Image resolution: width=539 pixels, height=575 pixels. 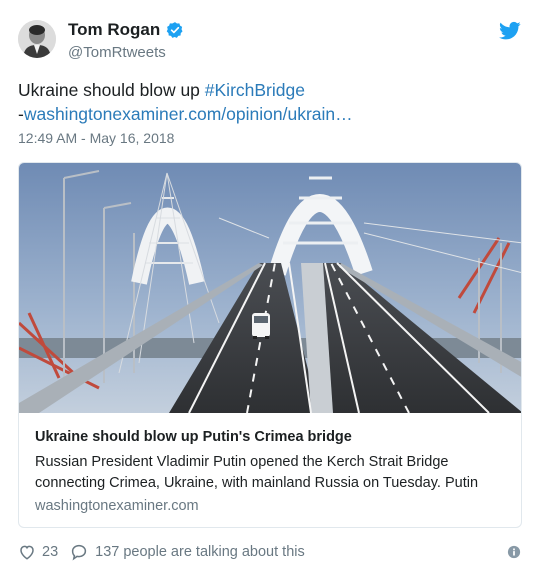 What do you see at coordinates (114, 30) in the screenshot?
I see `author-name: Tom Rogan` at bounding box center [114, 30].